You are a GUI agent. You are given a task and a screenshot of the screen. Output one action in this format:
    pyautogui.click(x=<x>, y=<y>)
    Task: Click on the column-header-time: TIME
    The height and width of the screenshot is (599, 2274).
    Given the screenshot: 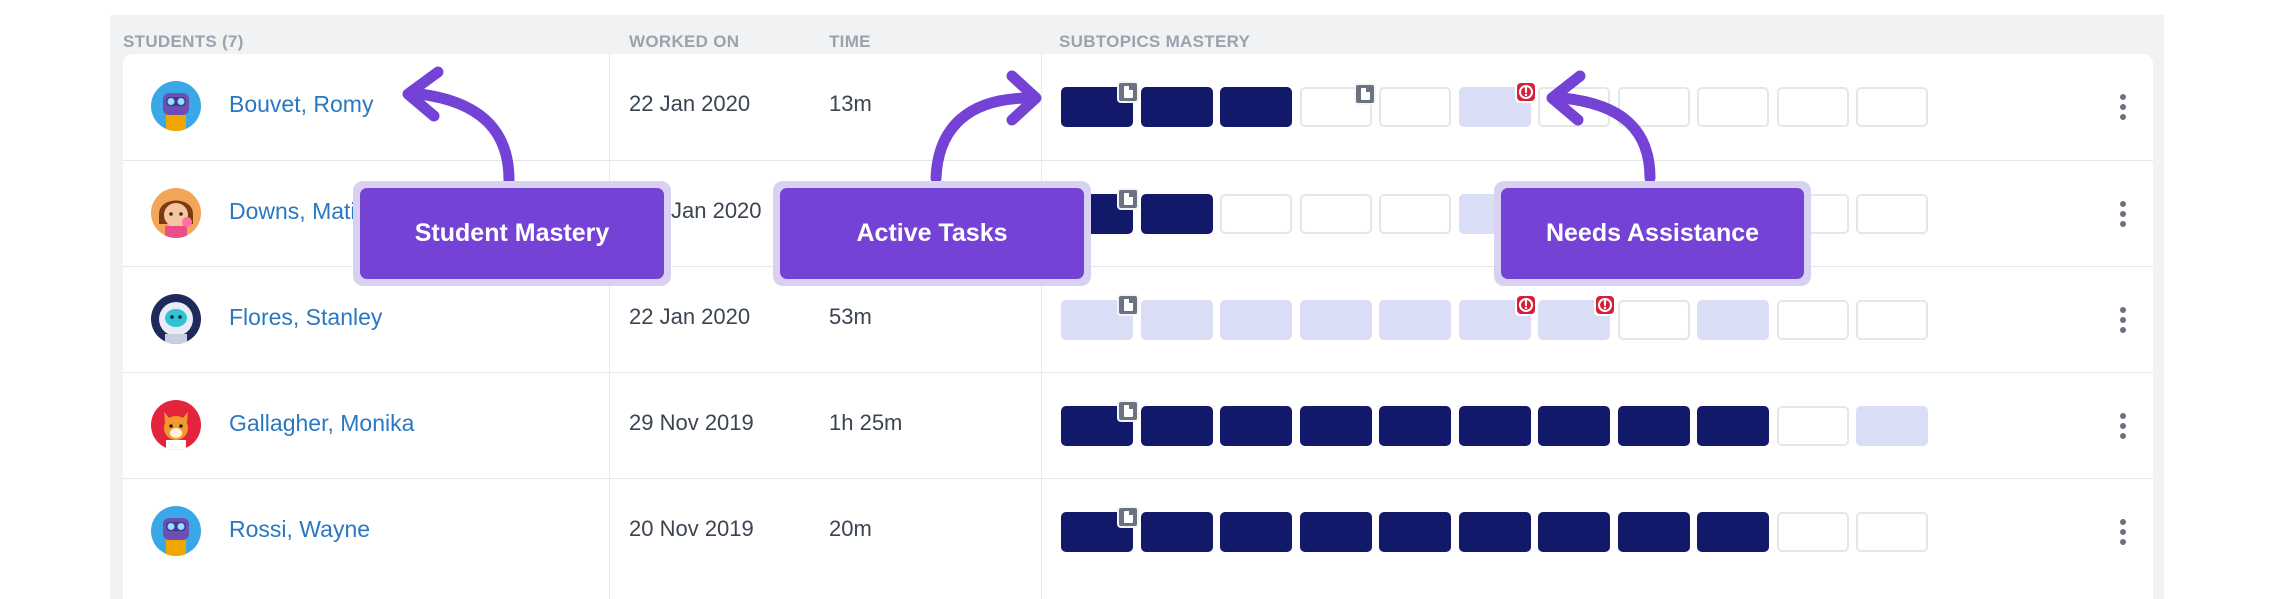 What is the action you would take?
    pyautogui.click(x=850, y=42)
    